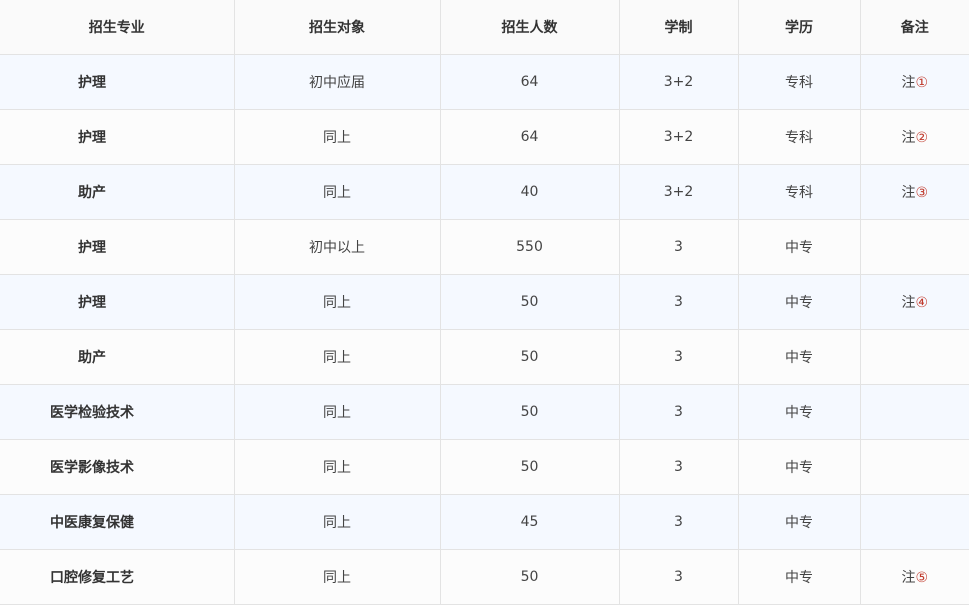  I want to click on cell-count: 45, so click(530, 522).